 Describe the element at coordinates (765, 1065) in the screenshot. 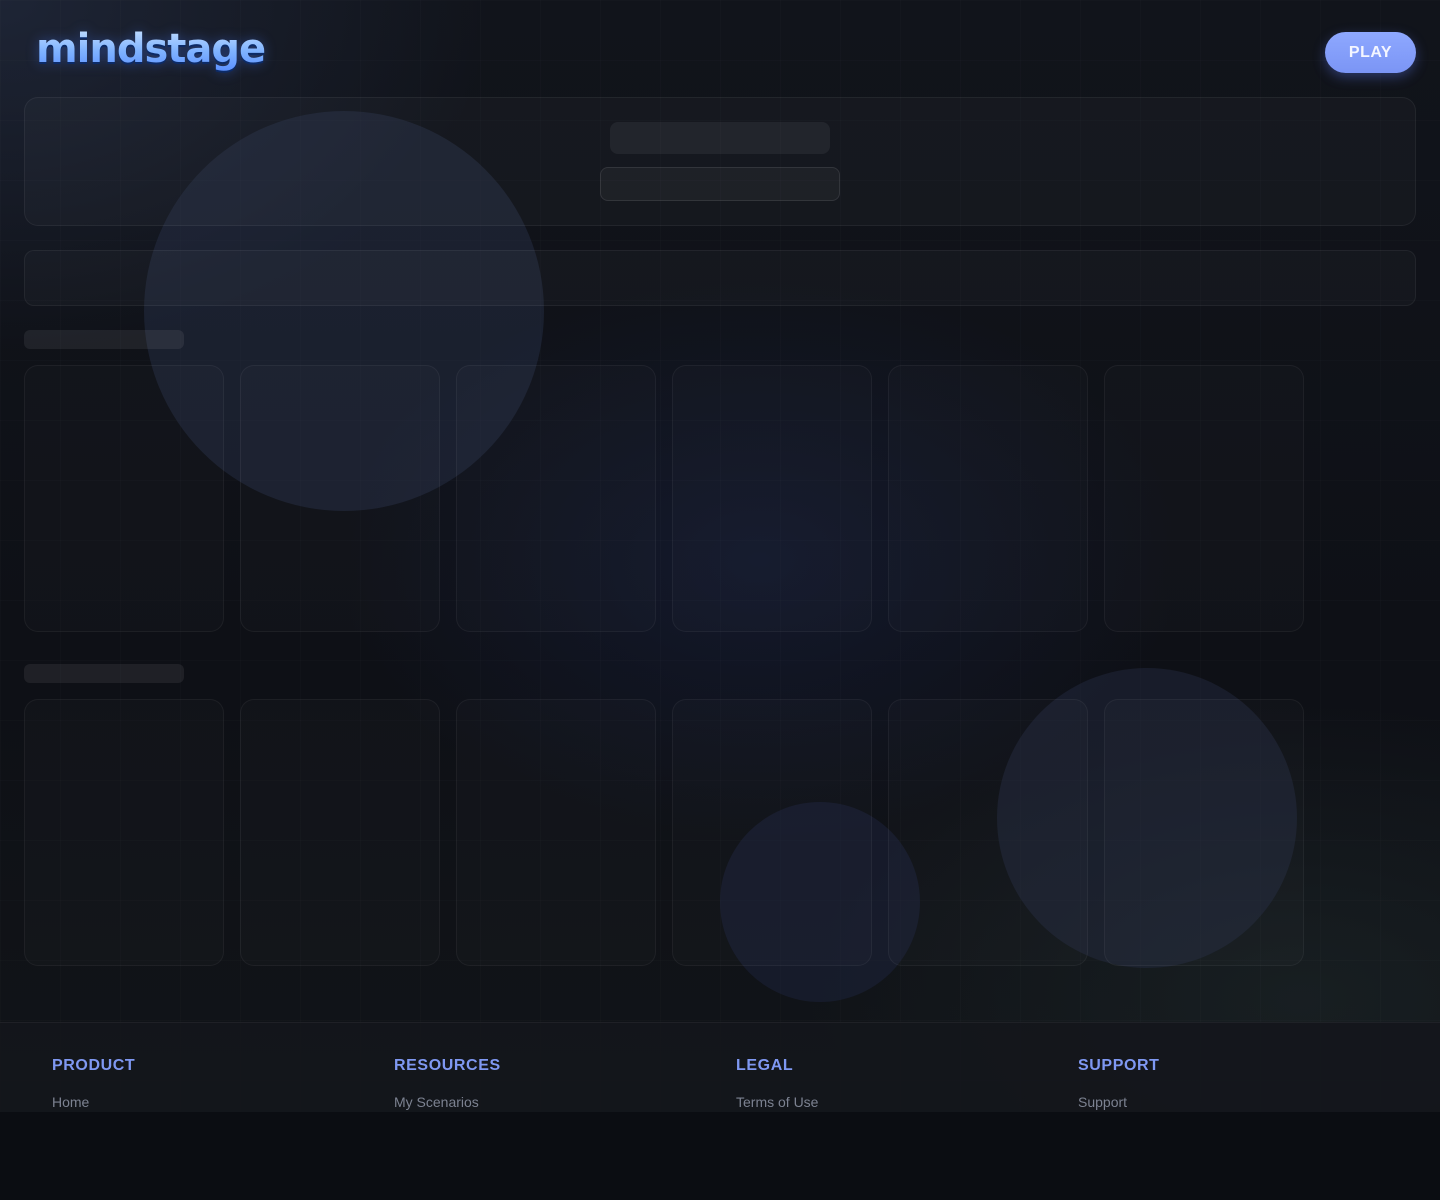

I see `footer-heading: LEGAL` at that location.